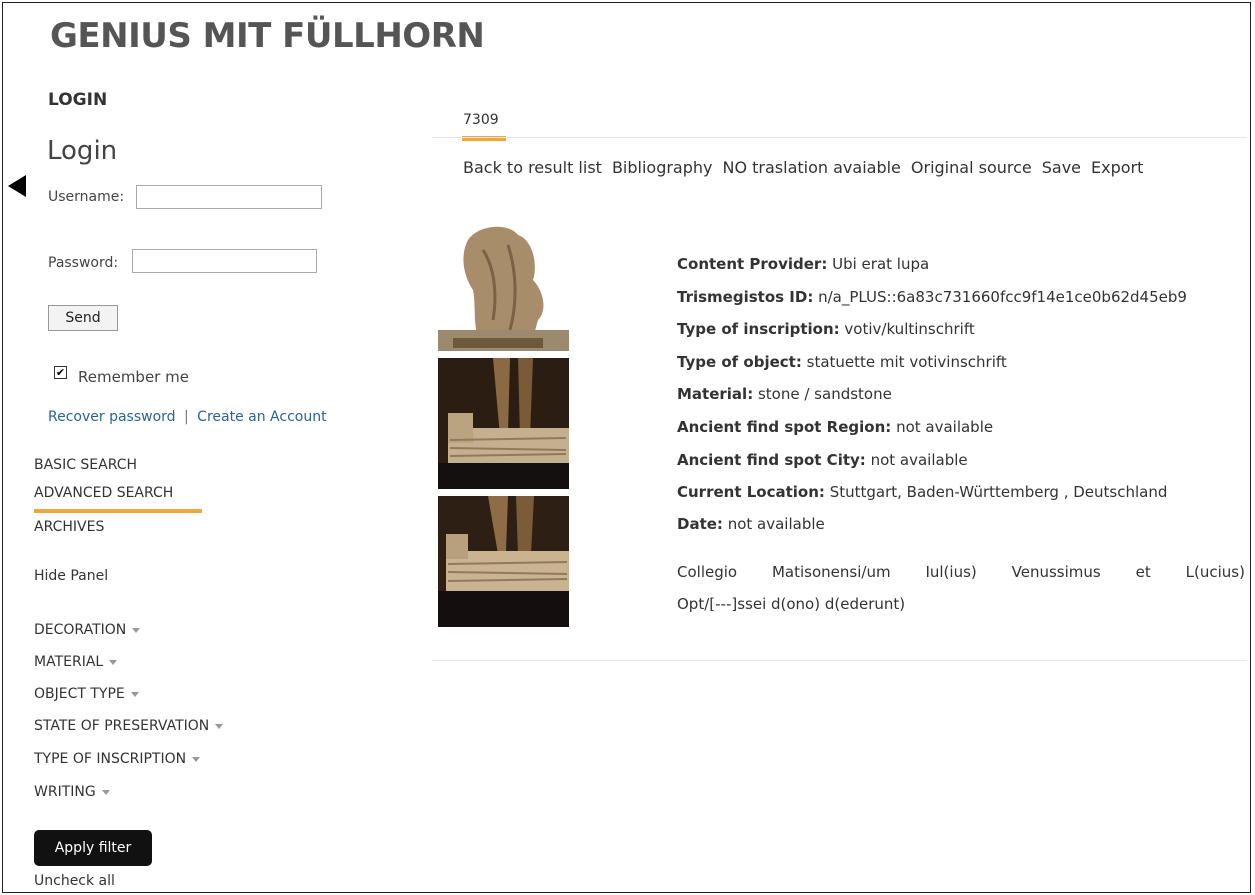 The width and height of the screenshot is (1255, 895). Describe the element at coordinates (1215, 572) in the screenshot. I see `inscription-word: L(ucius)` at that location.